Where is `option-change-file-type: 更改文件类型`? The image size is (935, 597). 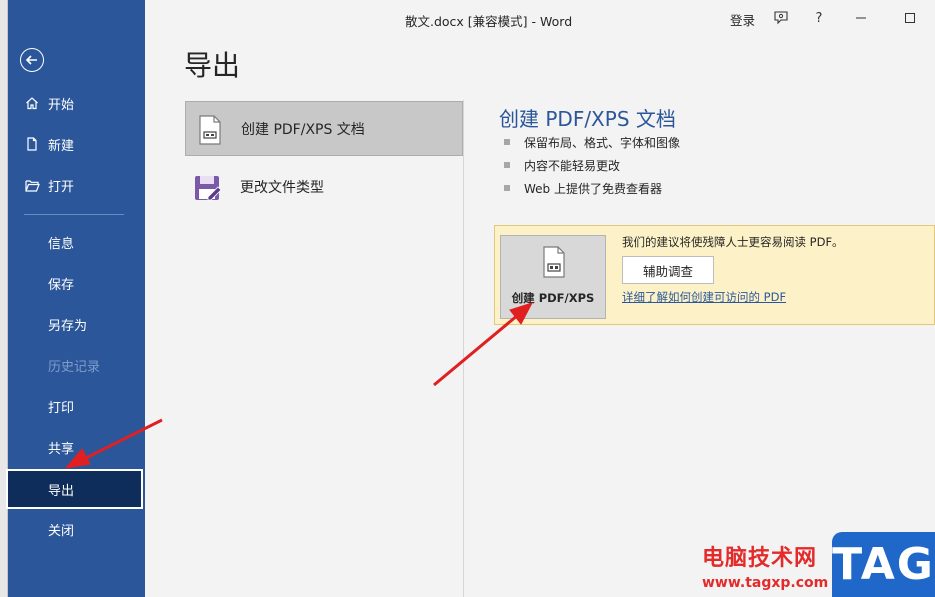
option-change-file-type: 更改文件类型 is located at coordinates (324, 187).